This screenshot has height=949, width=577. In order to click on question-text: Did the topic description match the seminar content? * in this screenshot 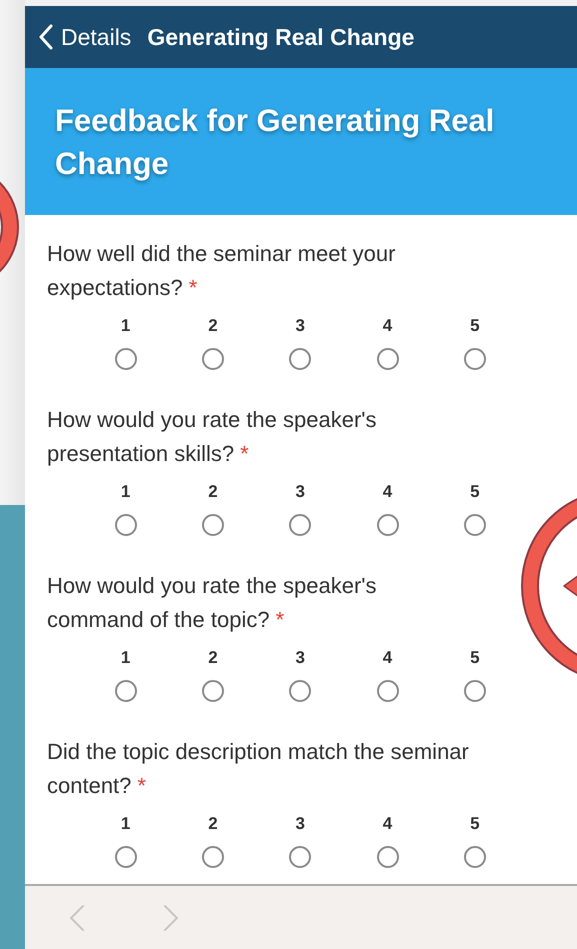, I will do `click(258, 769)`.